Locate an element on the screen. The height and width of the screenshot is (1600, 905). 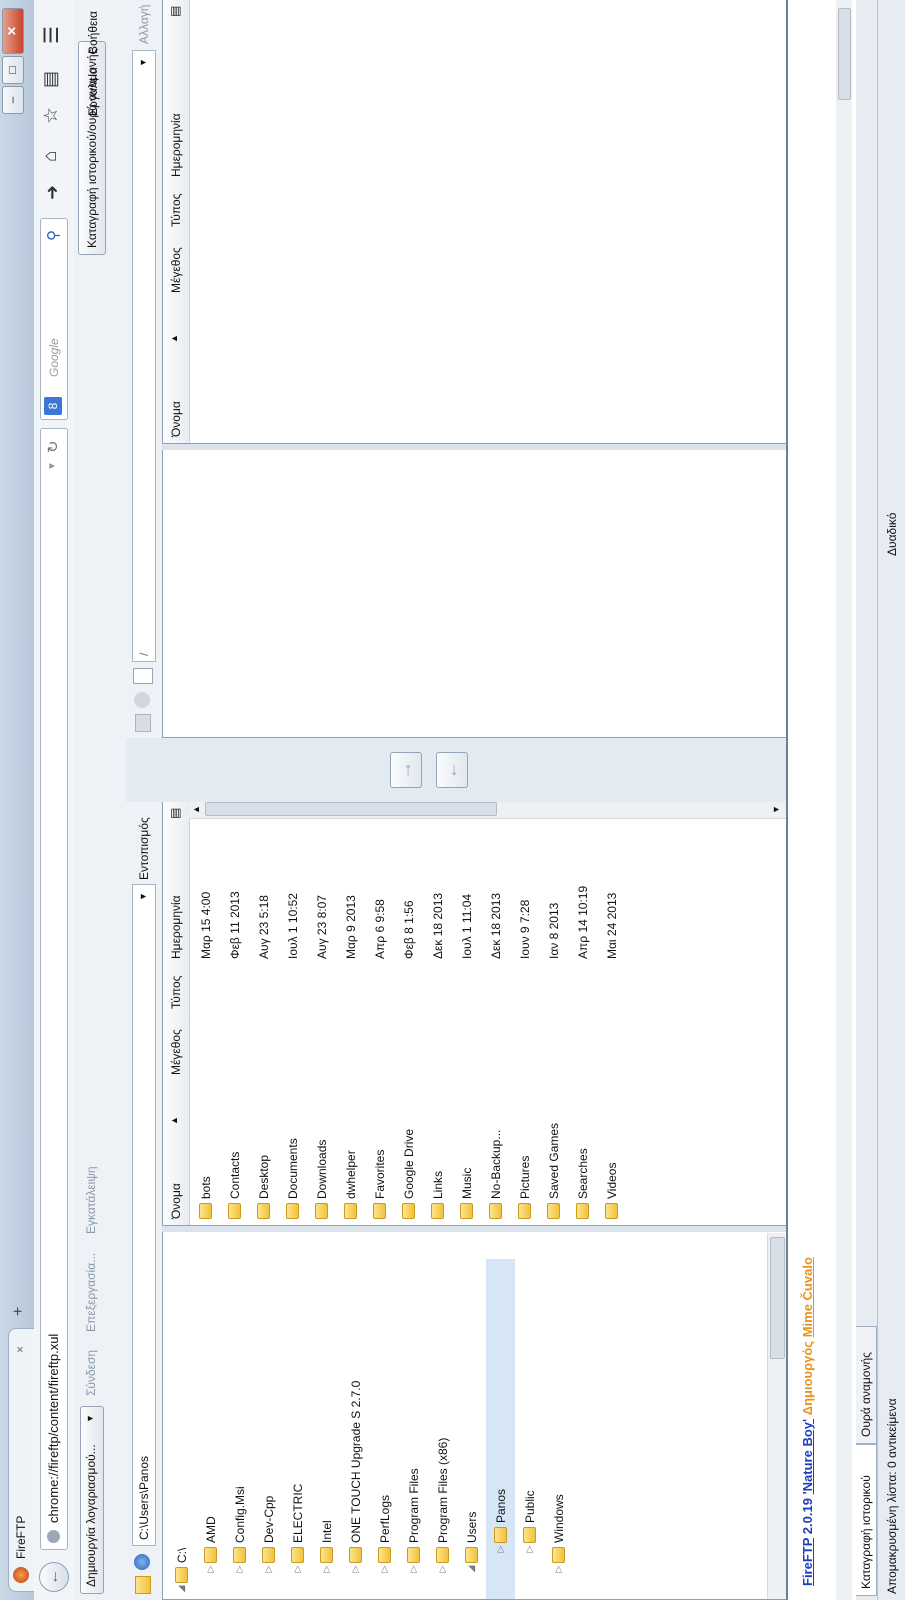
log-scroll-thumb is located at coordinates (844, 54).